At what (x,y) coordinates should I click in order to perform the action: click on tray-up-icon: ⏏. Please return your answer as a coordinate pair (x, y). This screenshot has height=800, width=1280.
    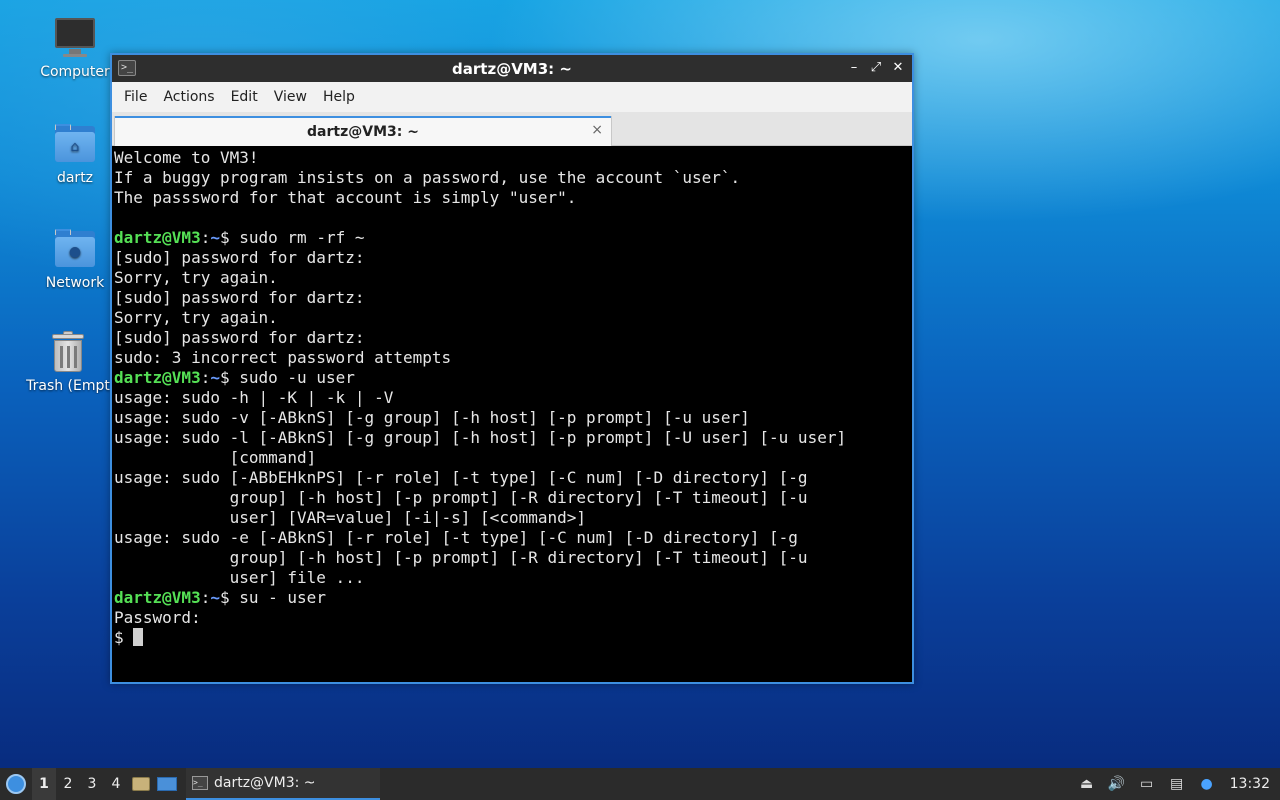
    Looking at the image, I should click on (1087, 784).